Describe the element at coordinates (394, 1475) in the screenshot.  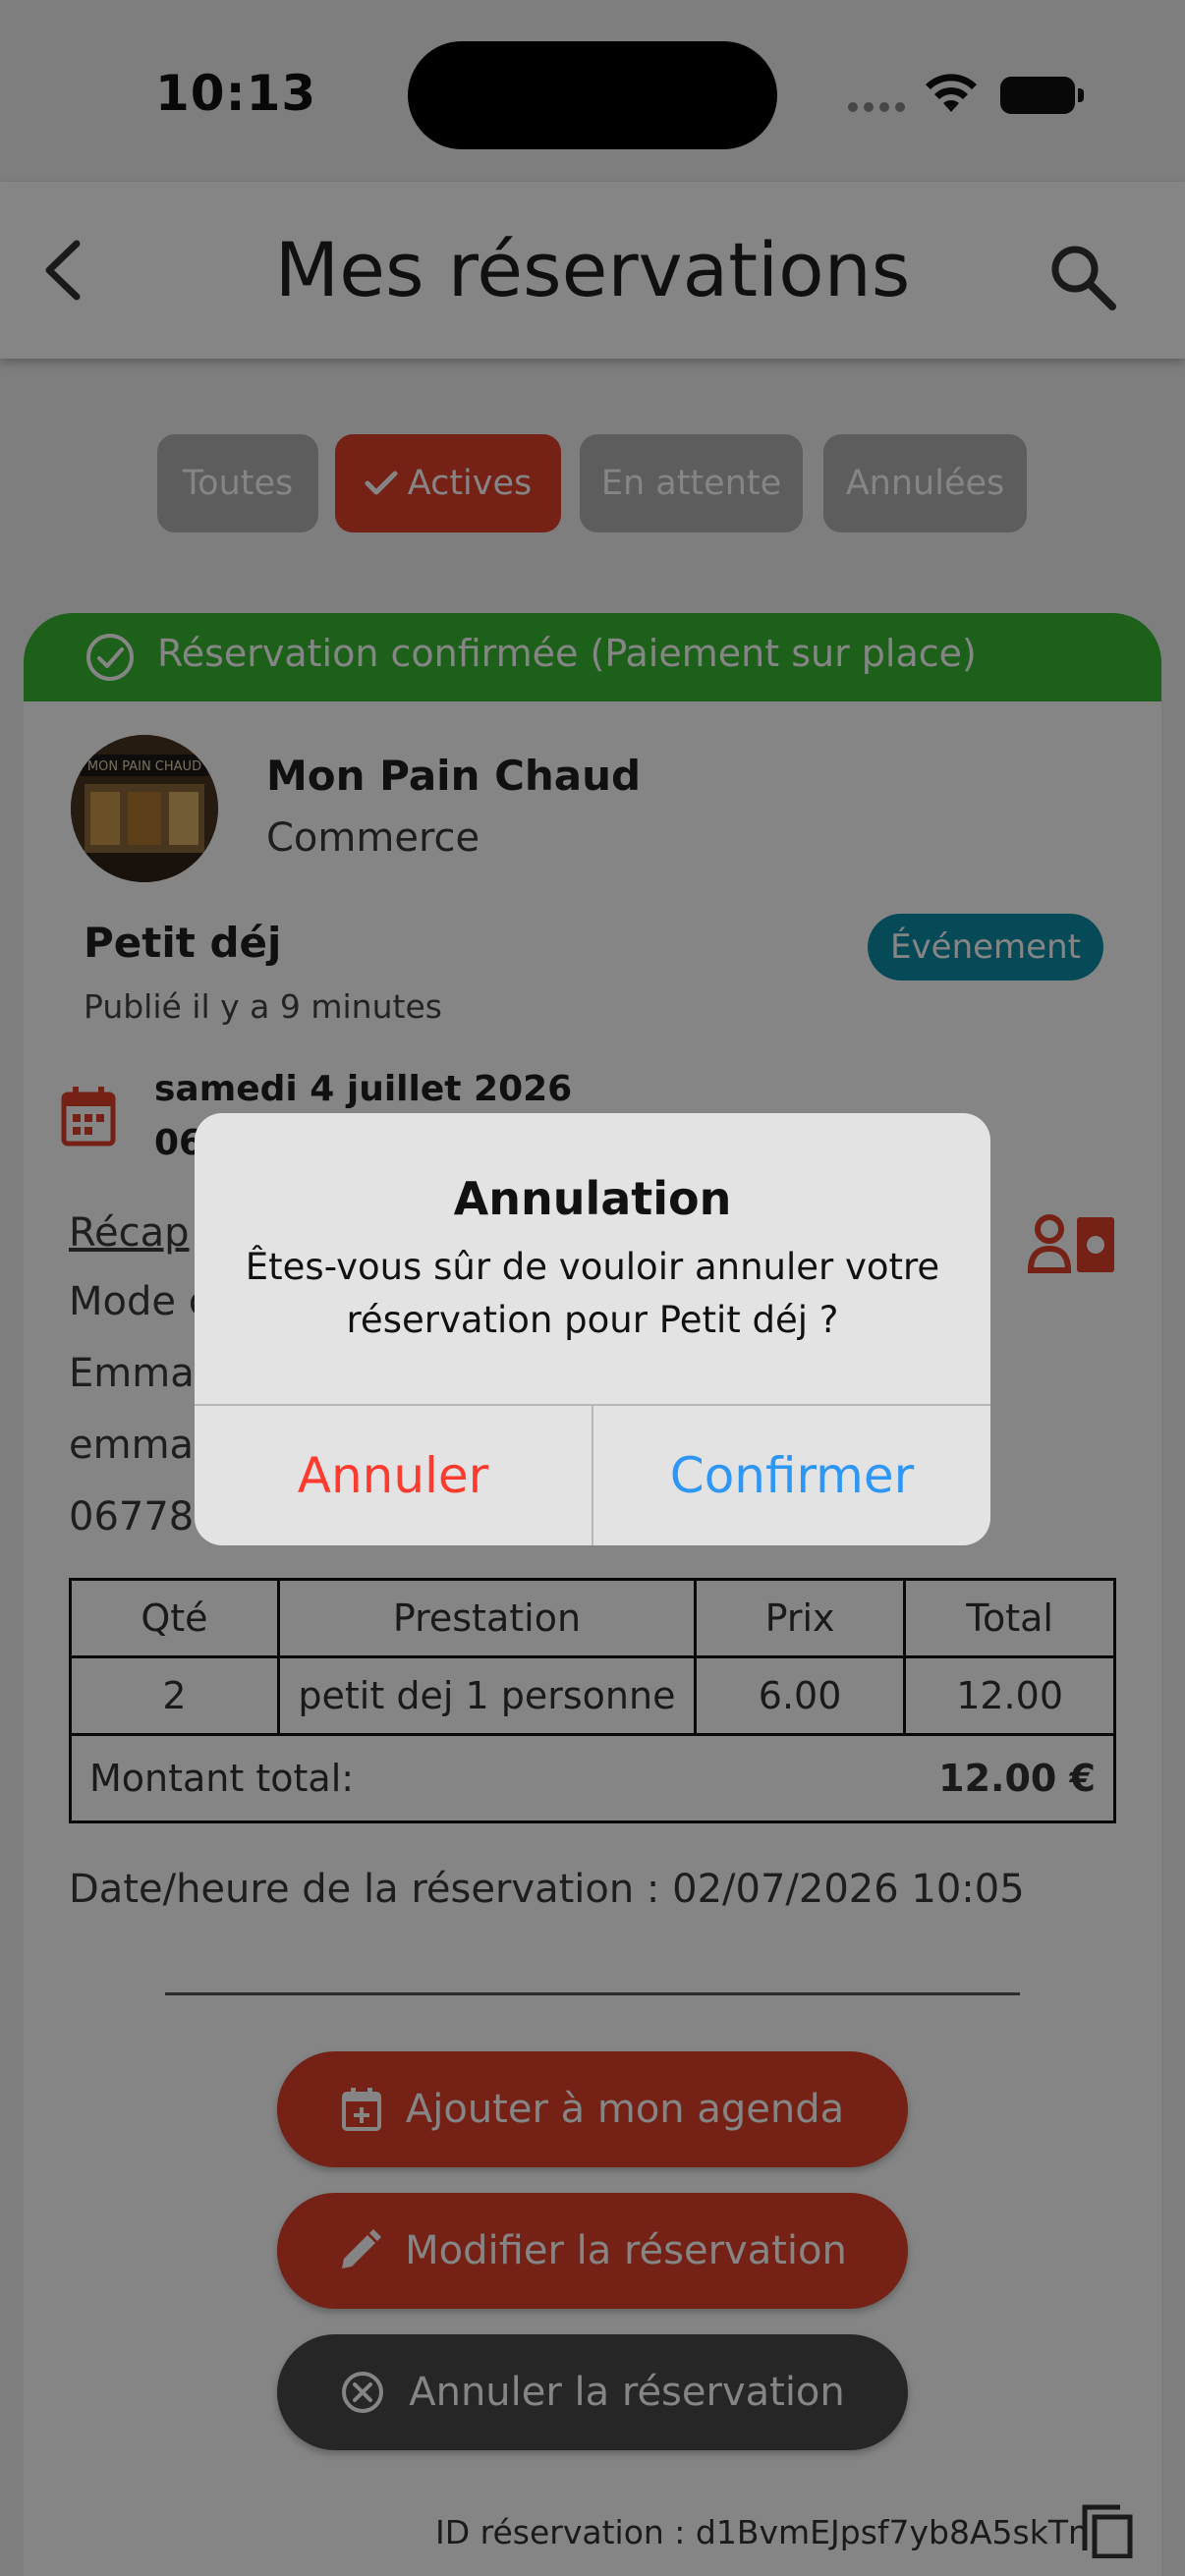
I see `dialog-cancel-button: Annuler` at that location.